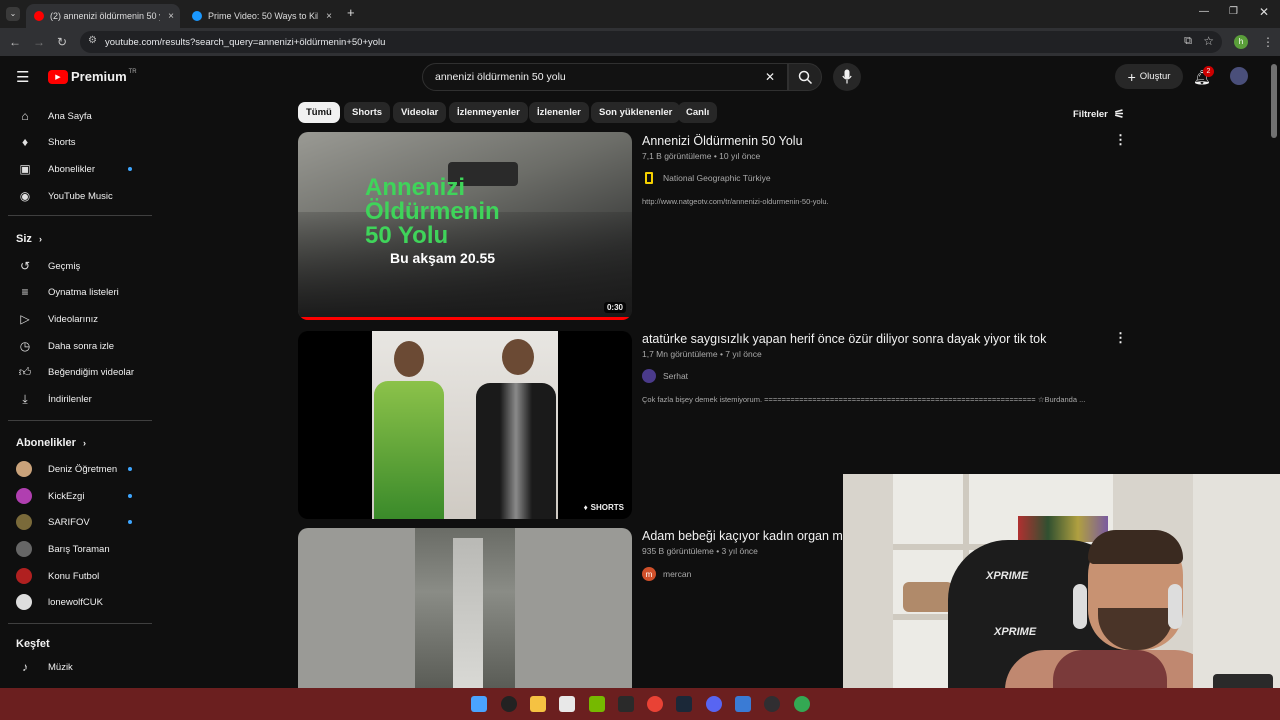 Image resolution: width=1280 pixels, height=720 pixels. I want to click on sidebar-item-your-videos: ▷ Videolarınız, so click(80, 319).